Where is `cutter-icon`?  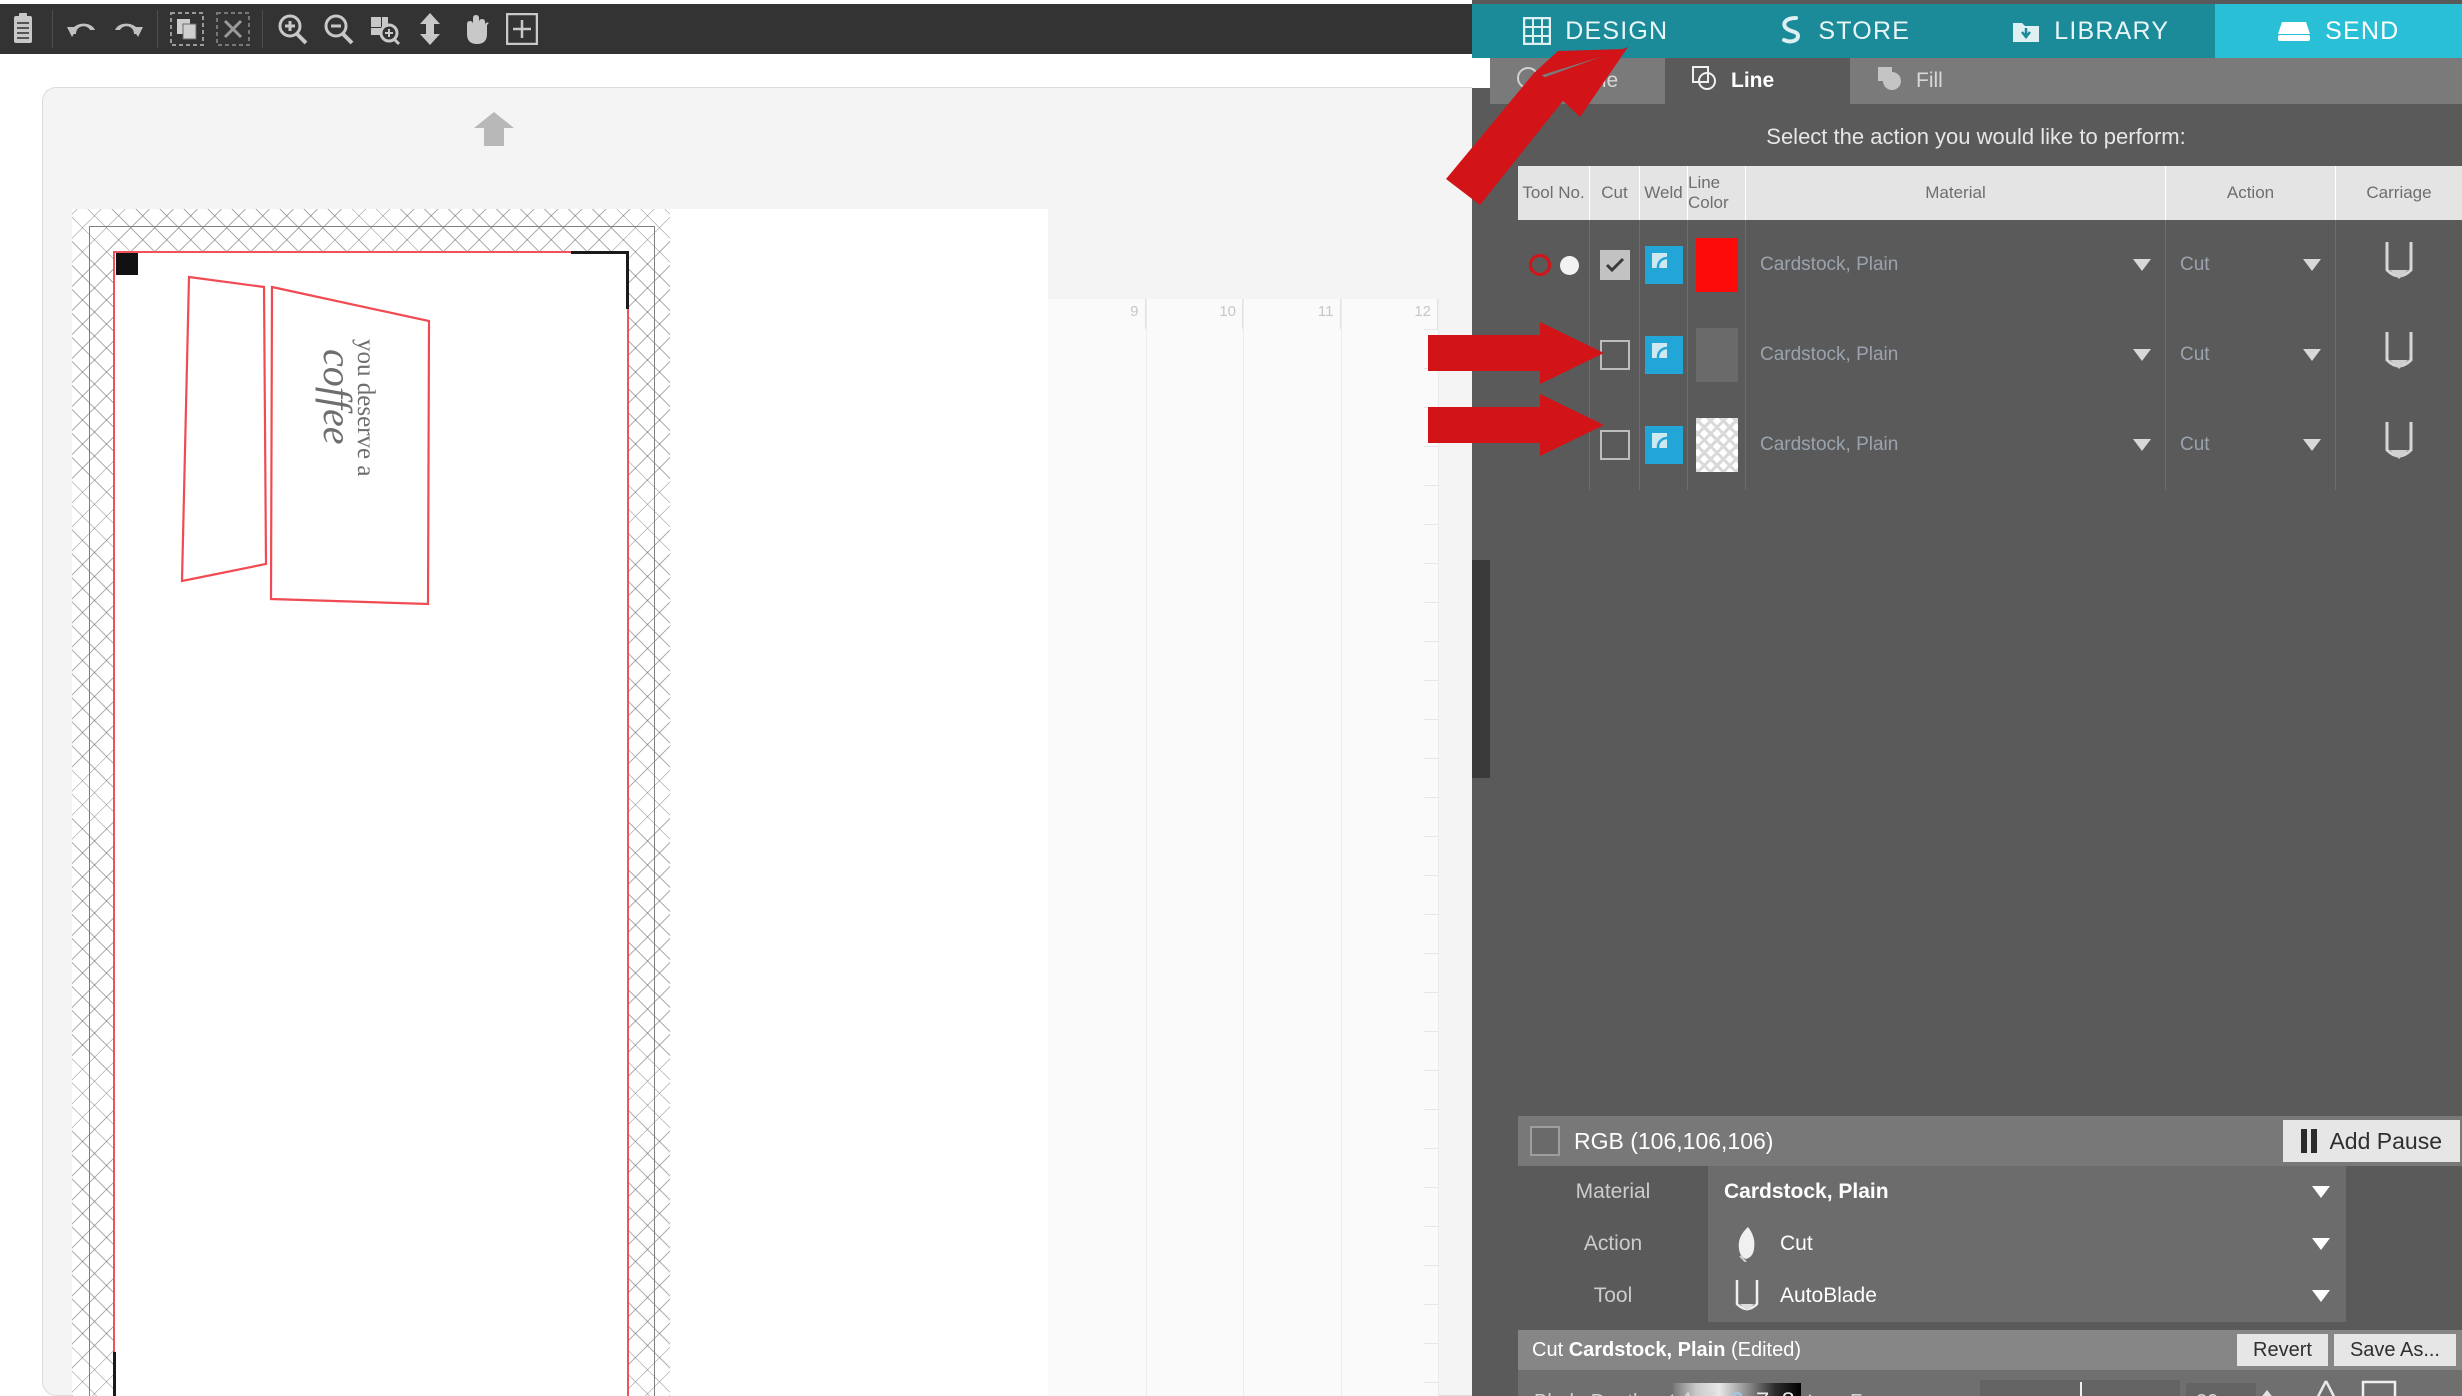 cutter-icon is located at coordinates (2294, 31).